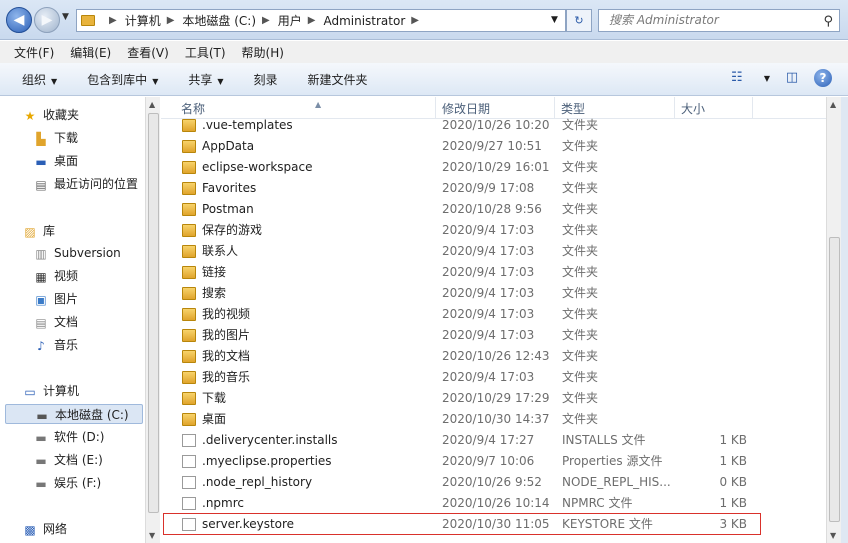 Image resolution: width=848 pixels, height=543 pixels. I want to click on nav-desktop: ▬ 桌面, so click(55, 161).